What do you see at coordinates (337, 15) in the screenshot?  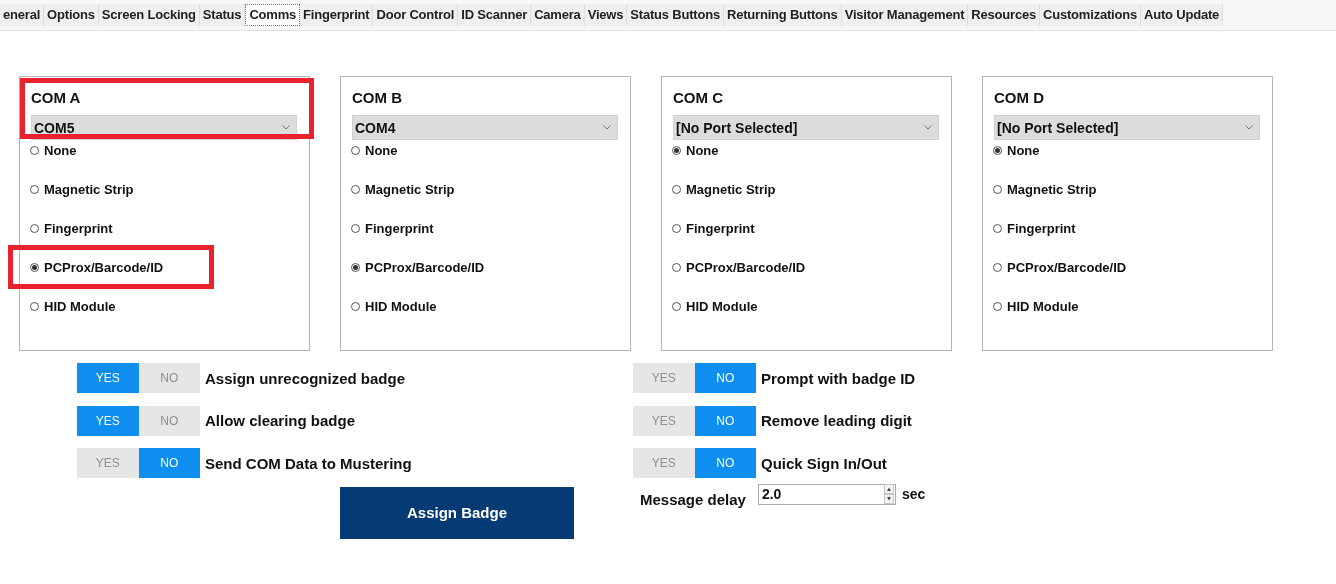 I see `tab: Fingerprint` at bounding box center [337, 15].